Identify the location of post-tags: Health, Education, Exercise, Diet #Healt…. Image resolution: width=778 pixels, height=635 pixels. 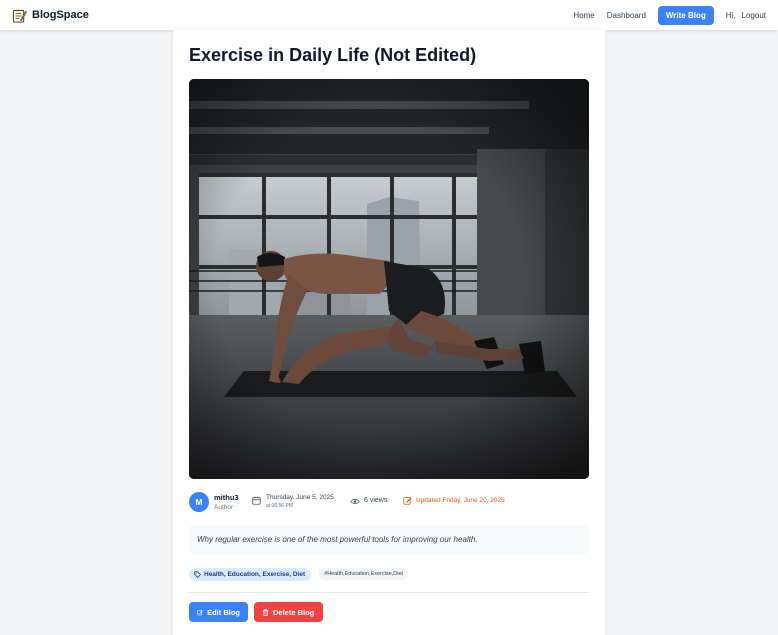
(299, 574).